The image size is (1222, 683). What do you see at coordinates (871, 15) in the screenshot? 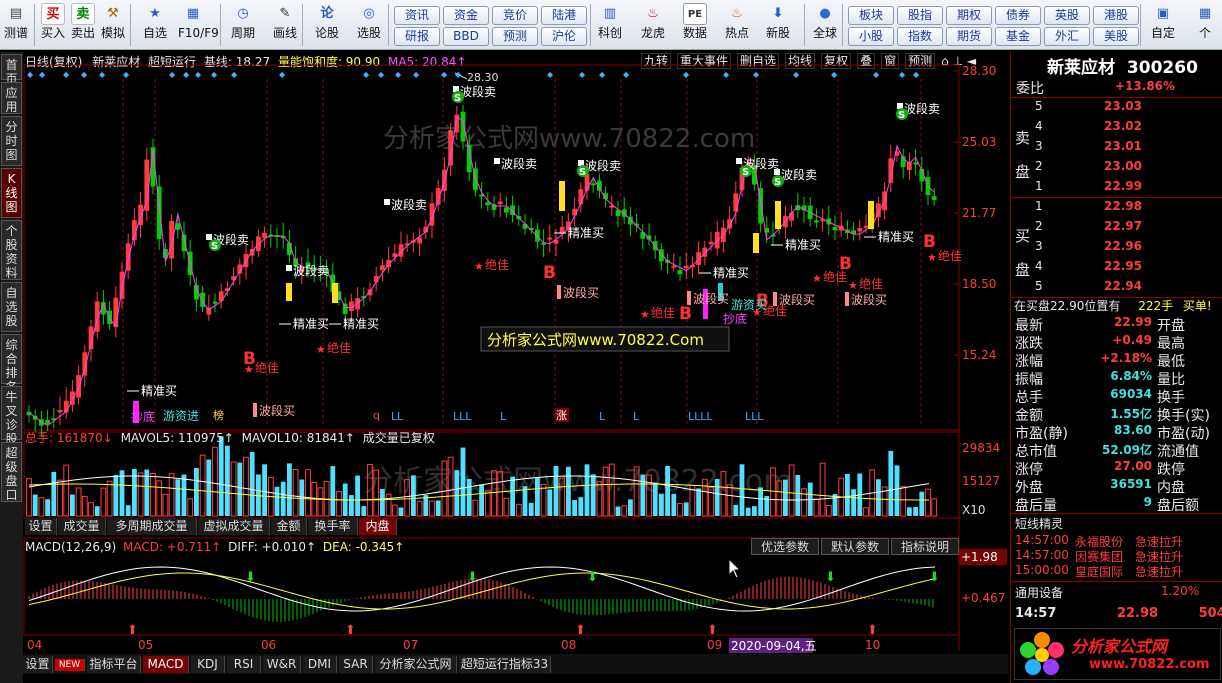
I see `toolbar-grid-button: 板块` at bounding box center [871, 15].